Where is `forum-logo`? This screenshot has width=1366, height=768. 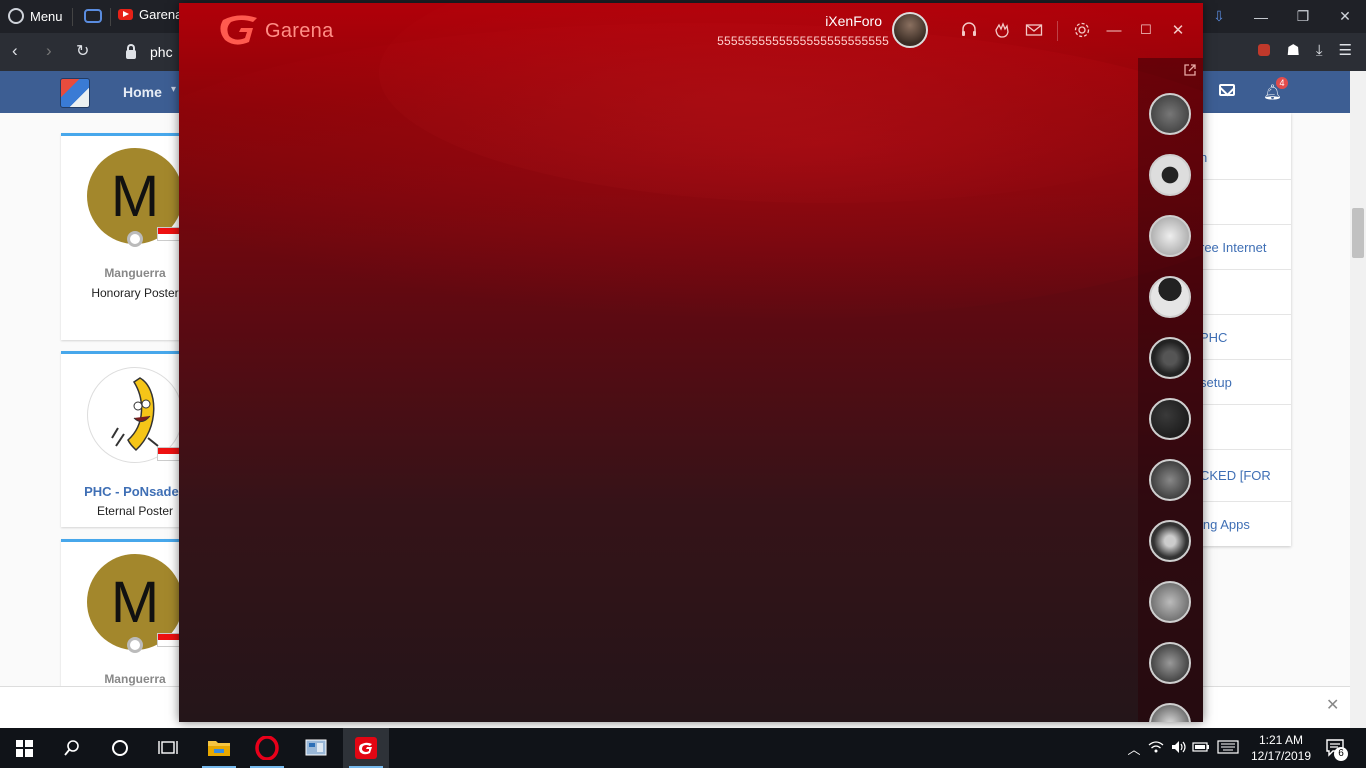
forum-logo is located at coordinates (75, 93).